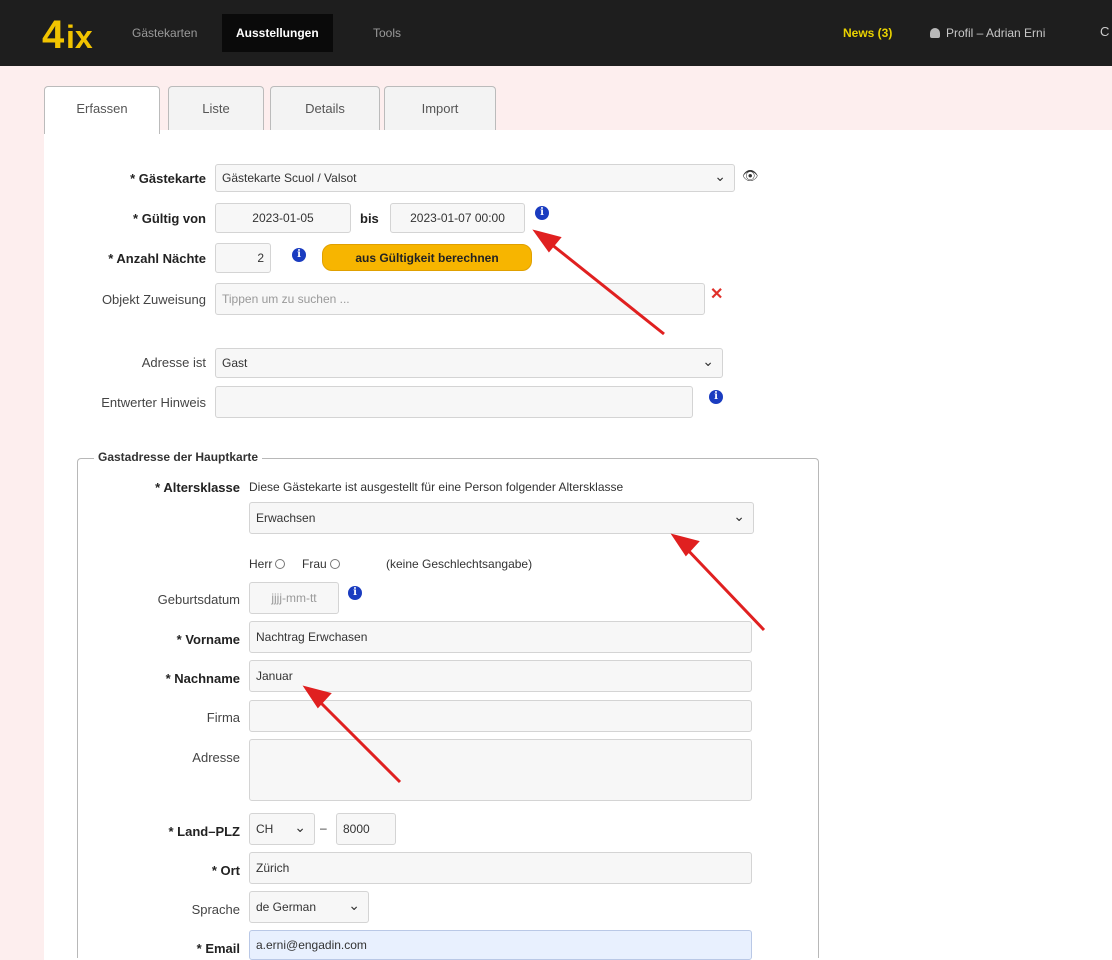  What do you see at coordinates (168, 178) in the screenshot?
I see `gaestekarte-label: * Gästekarte` at bounding box center [168, 178].